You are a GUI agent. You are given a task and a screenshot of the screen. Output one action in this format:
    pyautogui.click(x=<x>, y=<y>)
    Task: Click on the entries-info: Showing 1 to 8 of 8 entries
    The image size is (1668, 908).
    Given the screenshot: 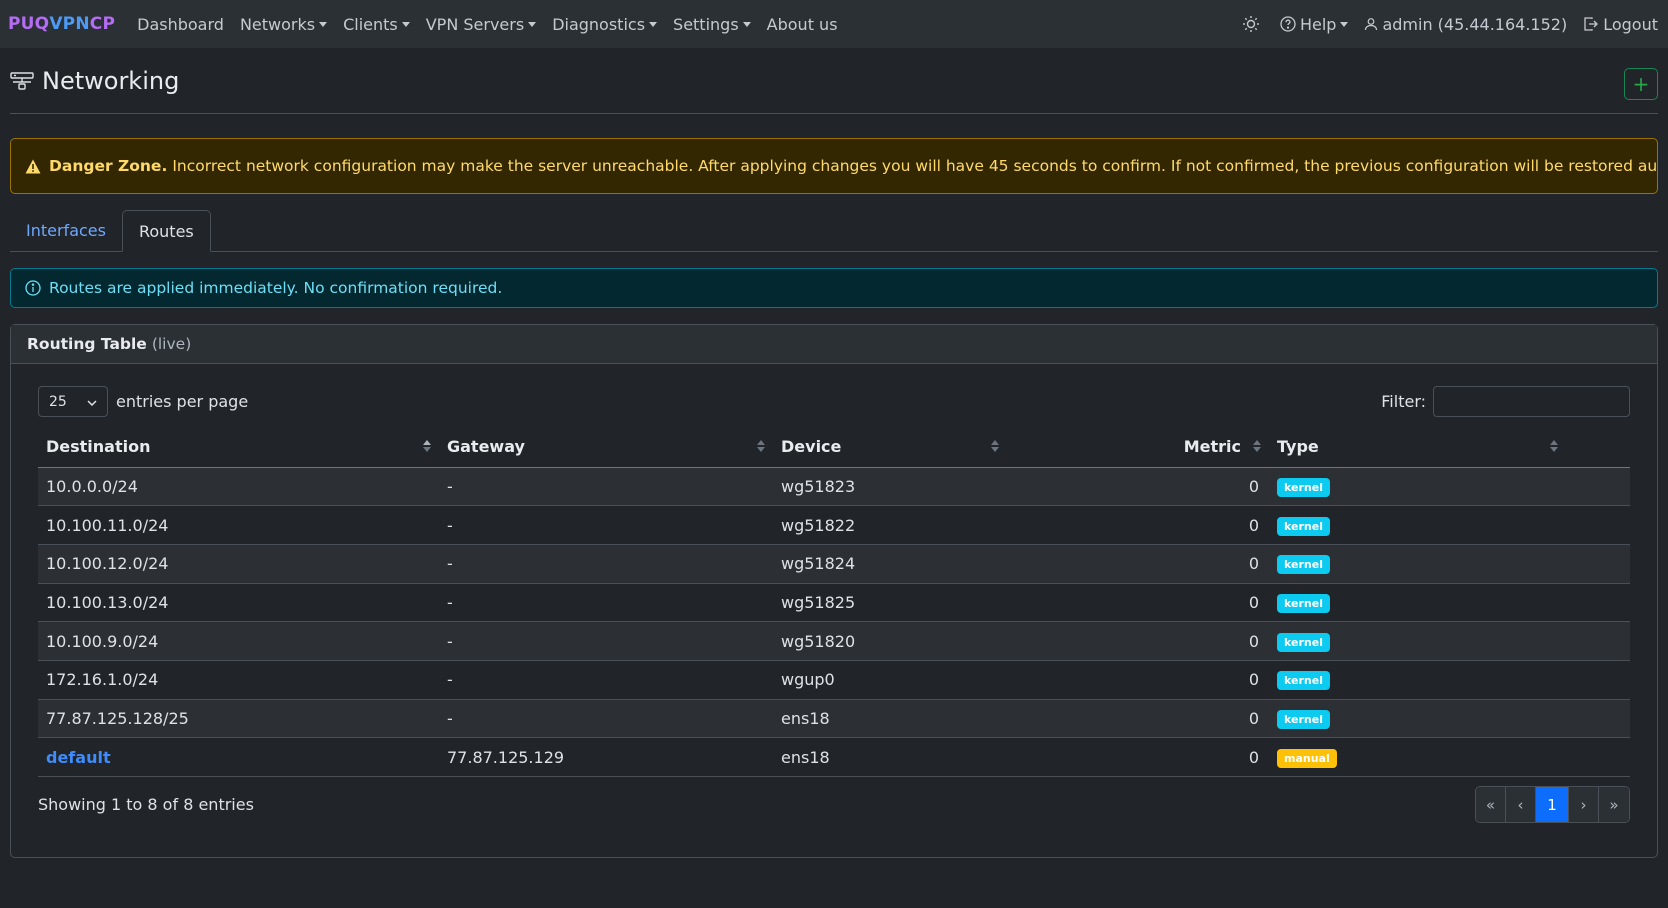 What is the action you would take?
    pyautogui.click(x=146, y=804)
    